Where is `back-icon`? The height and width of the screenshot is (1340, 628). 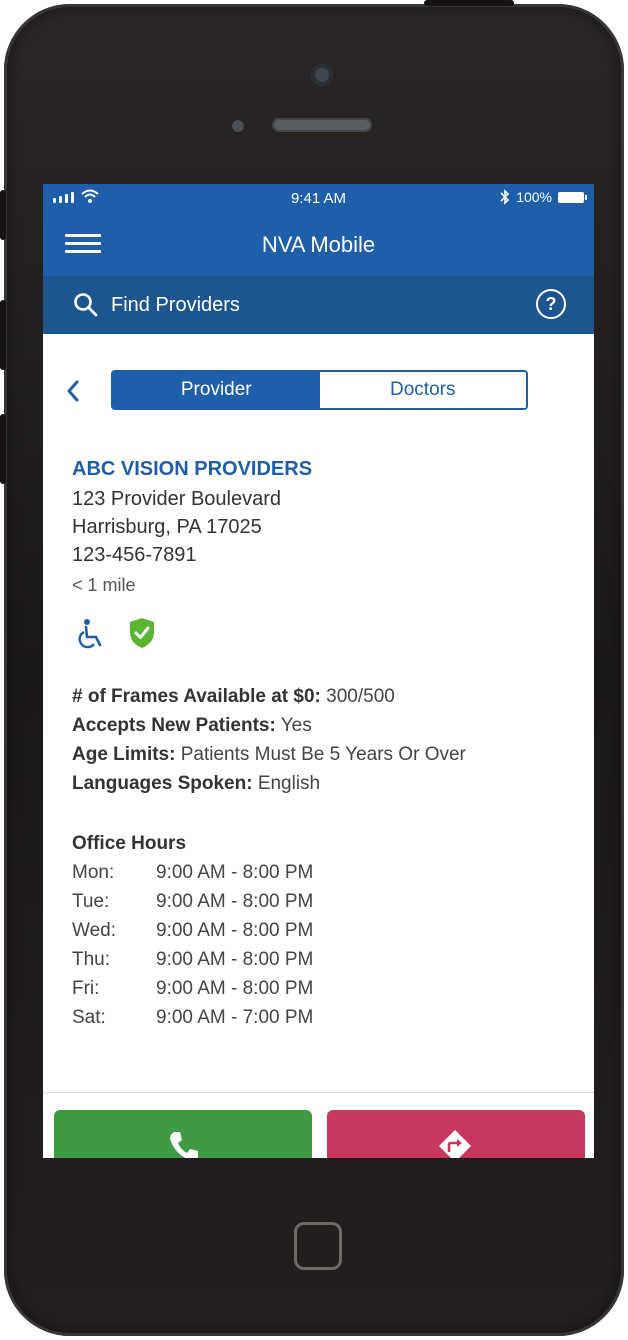
back-icon is located at coordinates (73, 391).